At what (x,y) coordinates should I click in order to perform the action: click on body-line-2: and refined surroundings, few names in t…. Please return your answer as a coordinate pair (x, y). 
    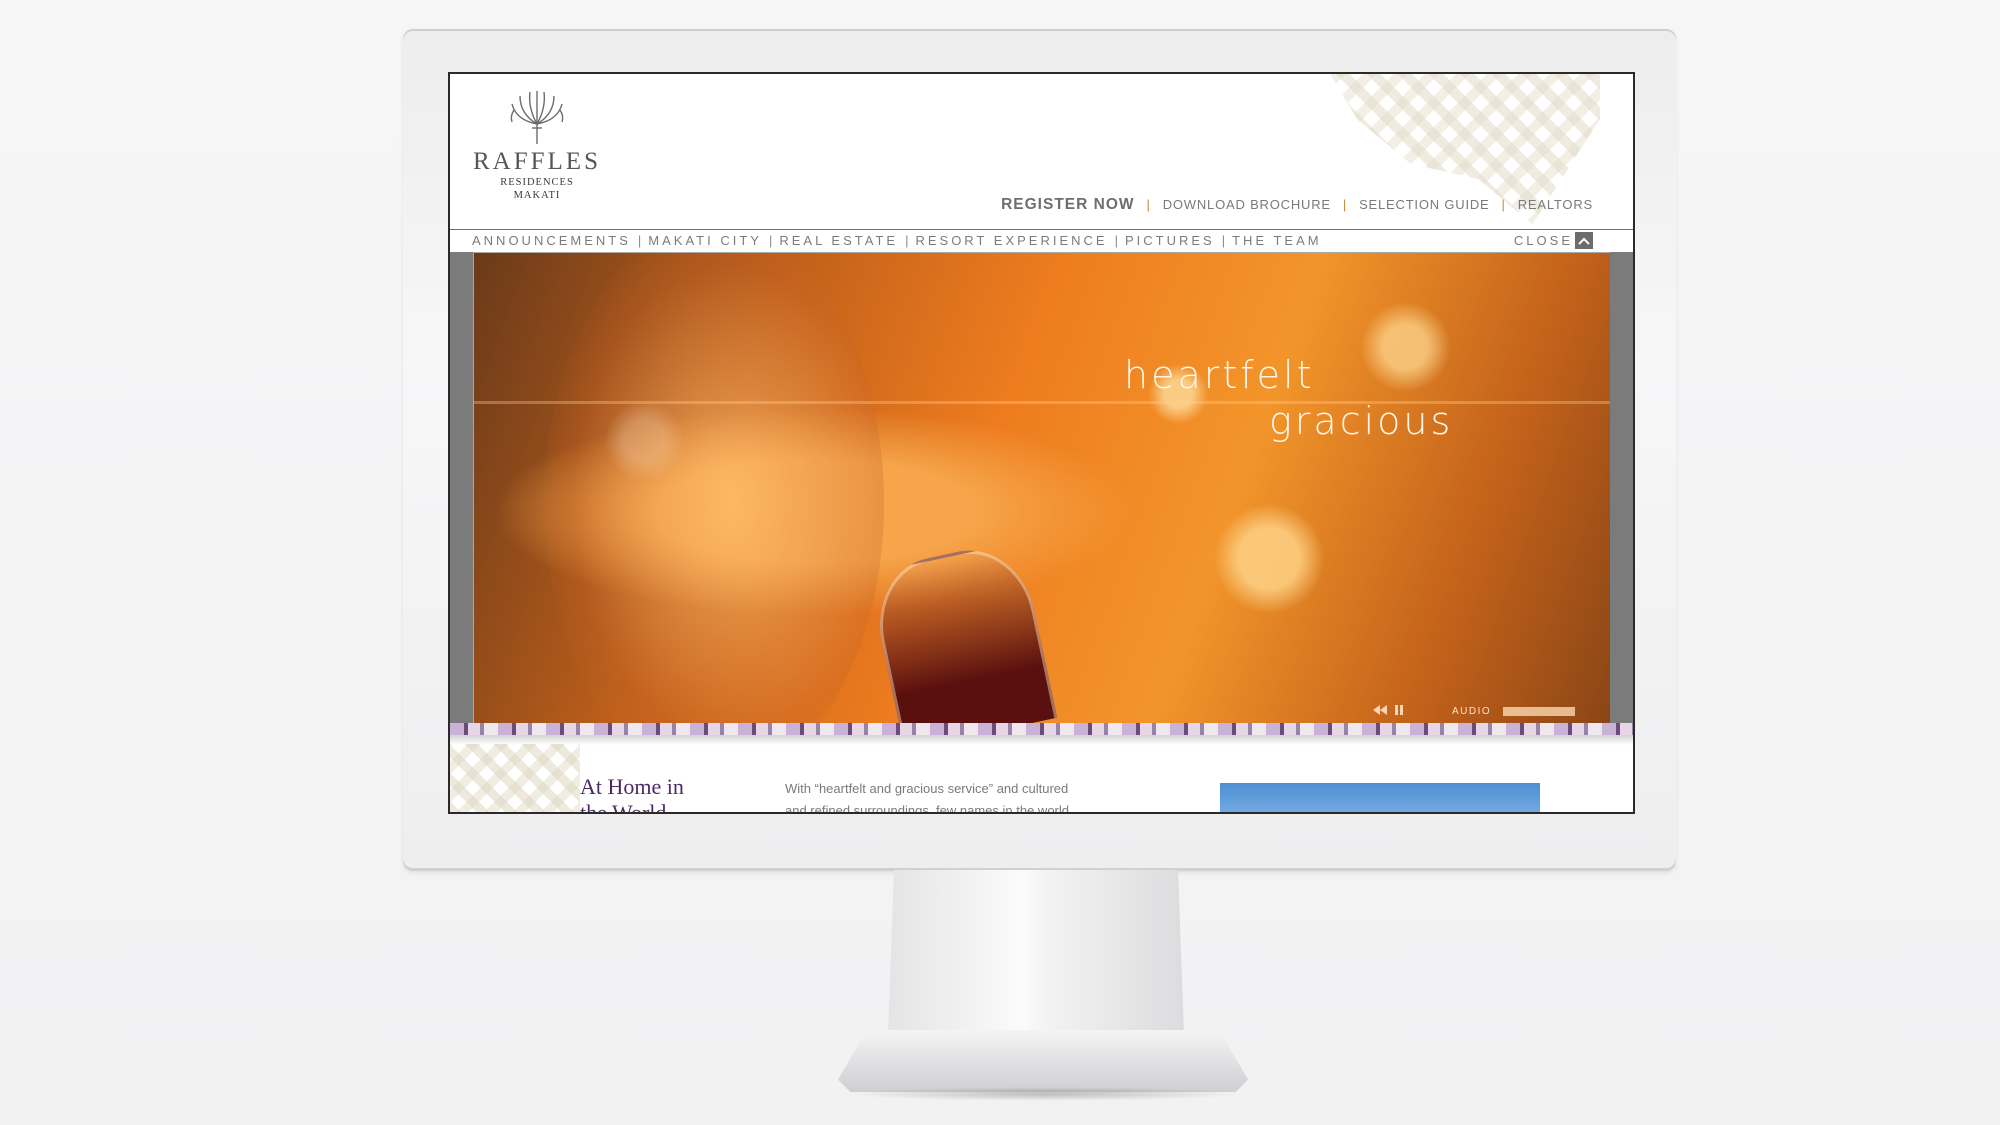
    Looking at the image, I should click on (927, 808).